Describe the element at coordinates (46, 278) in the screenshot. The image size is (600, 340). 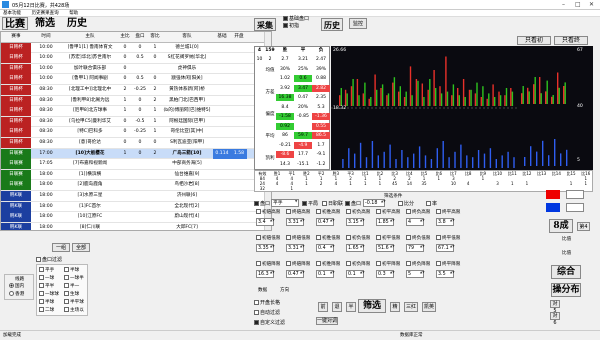
I see `option-check: 一球` at that location.